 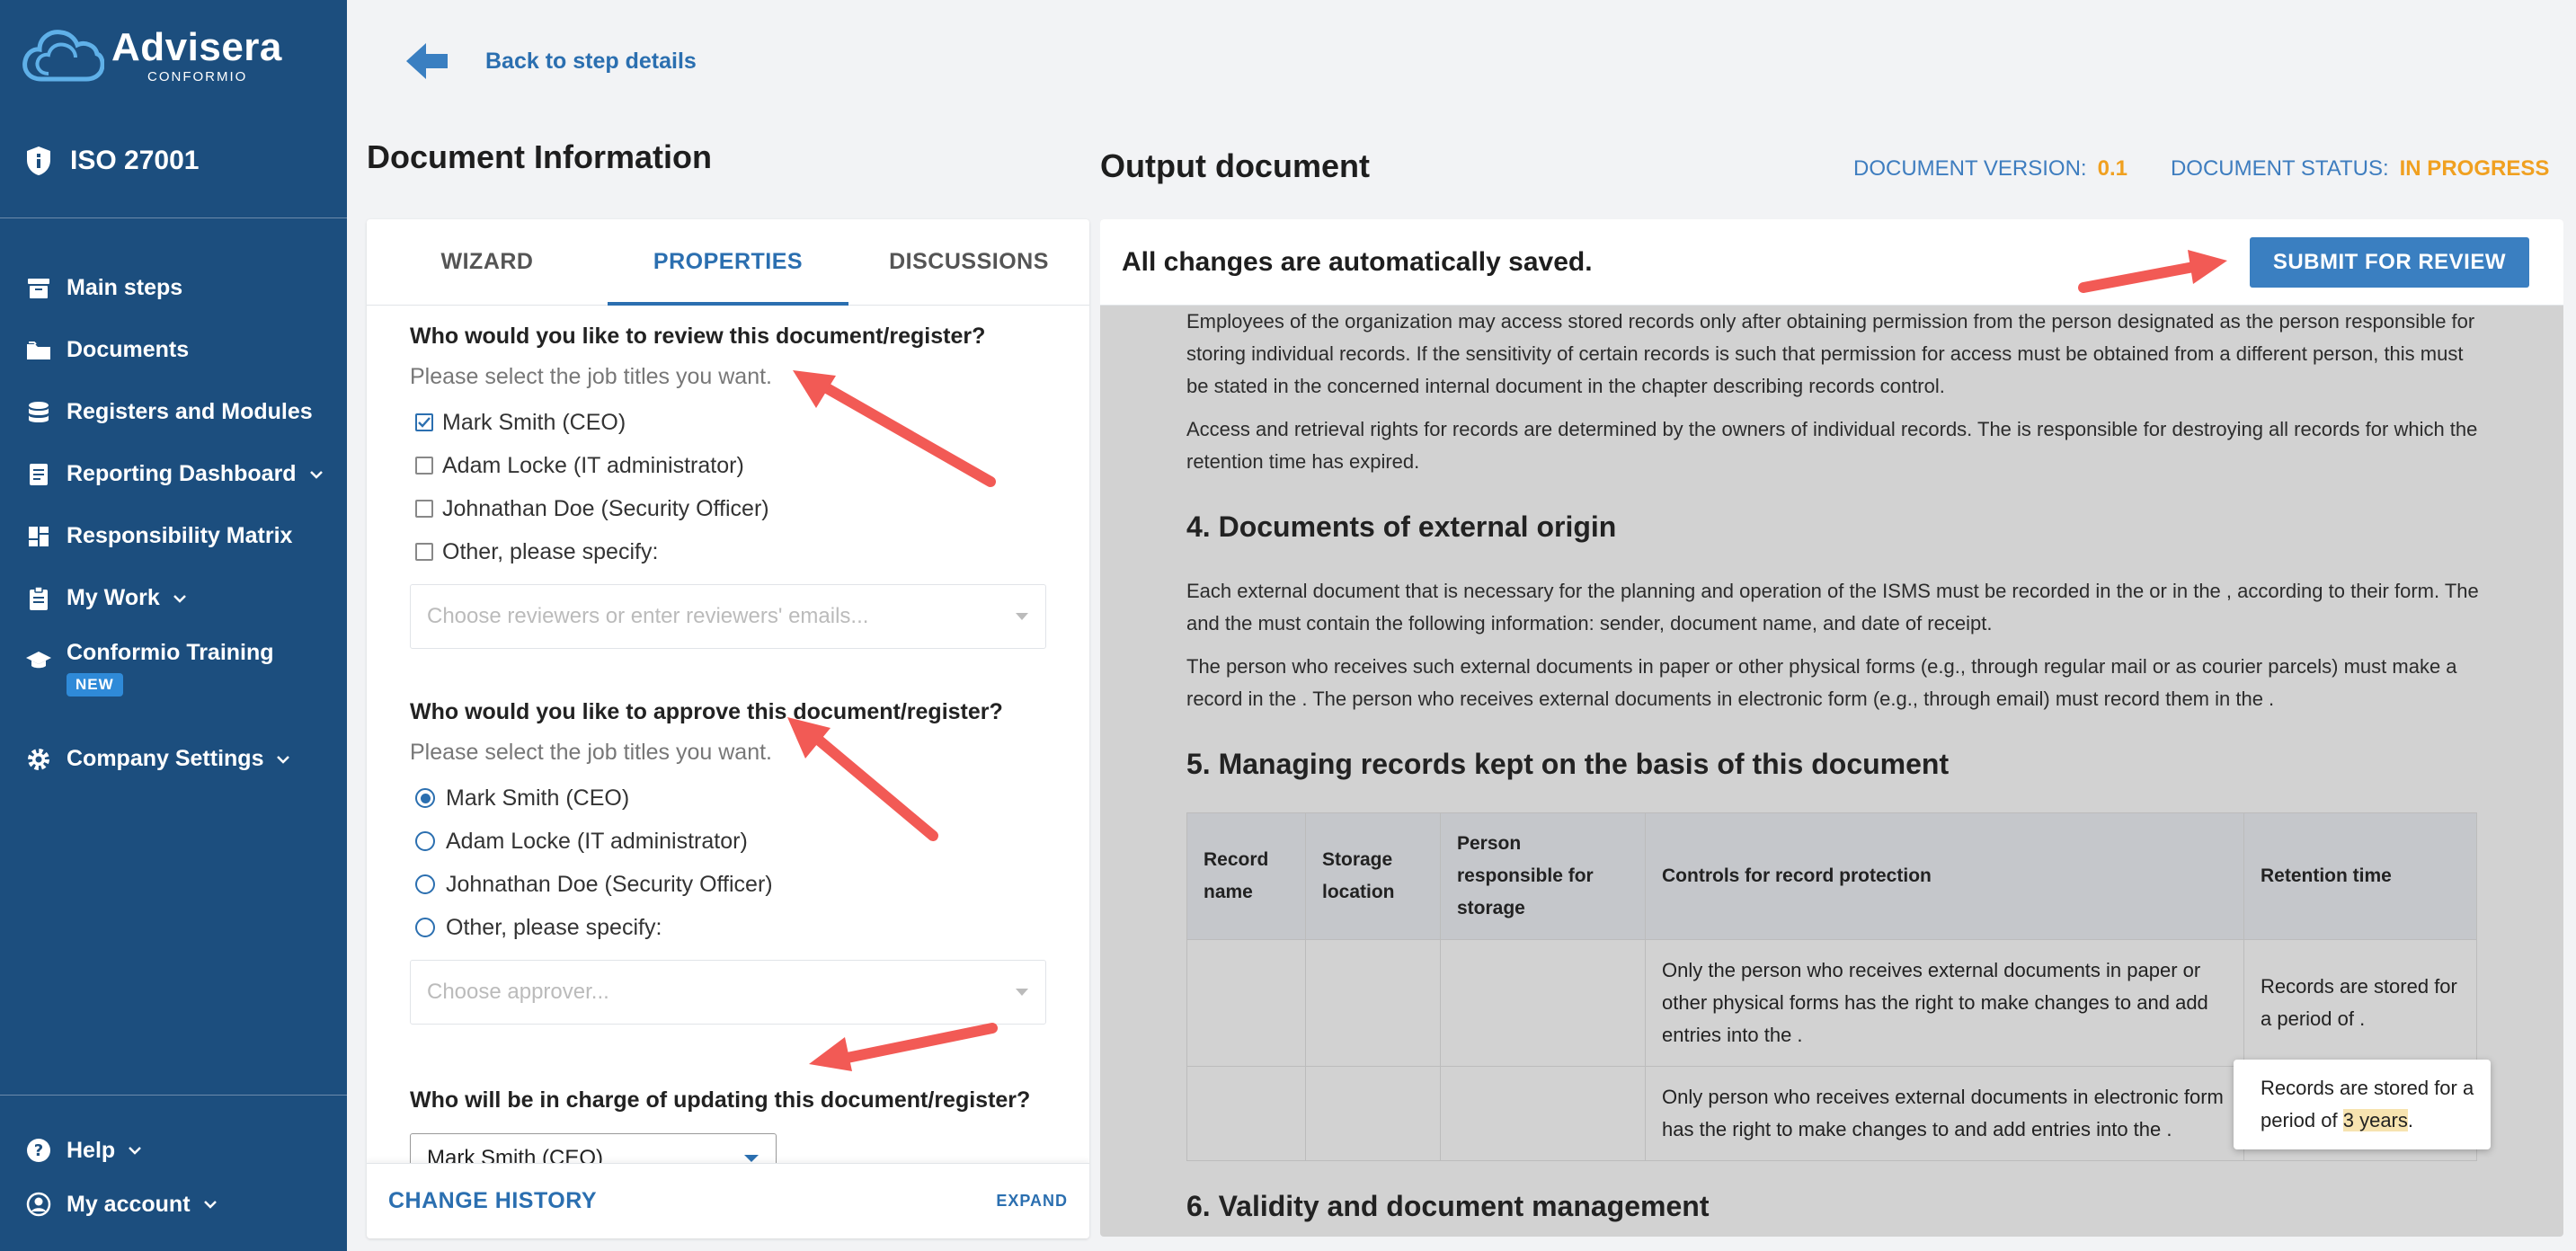 I want to click on sidebar-item-training: Conformio Training NEW, so click(x=175, y=678).